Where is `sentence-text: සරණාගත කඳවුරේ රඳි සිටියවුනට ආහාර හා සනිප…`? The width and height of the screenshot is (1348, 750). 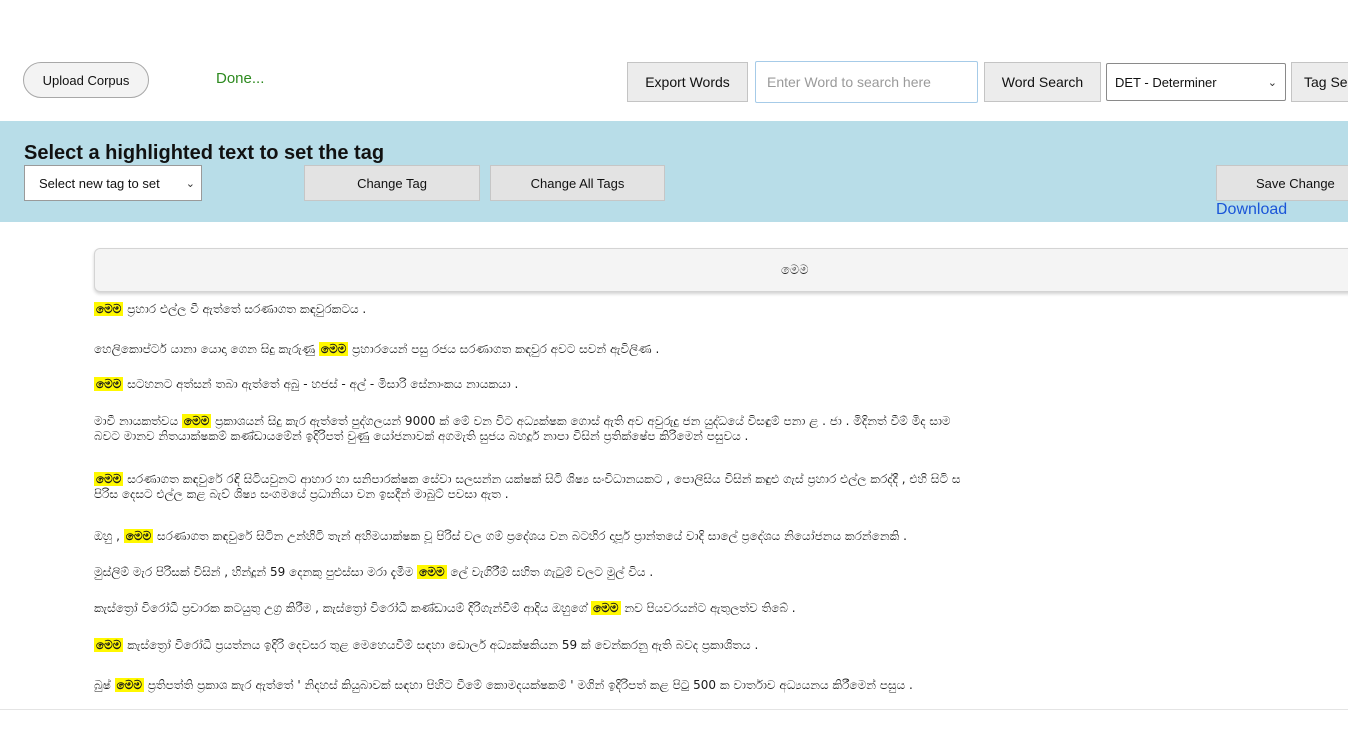 sentence-text: සරණාගත කඳවුරේ රඳි සිටියවුනට ආහාර හා සනිප… is located at coordinates (542, 479).